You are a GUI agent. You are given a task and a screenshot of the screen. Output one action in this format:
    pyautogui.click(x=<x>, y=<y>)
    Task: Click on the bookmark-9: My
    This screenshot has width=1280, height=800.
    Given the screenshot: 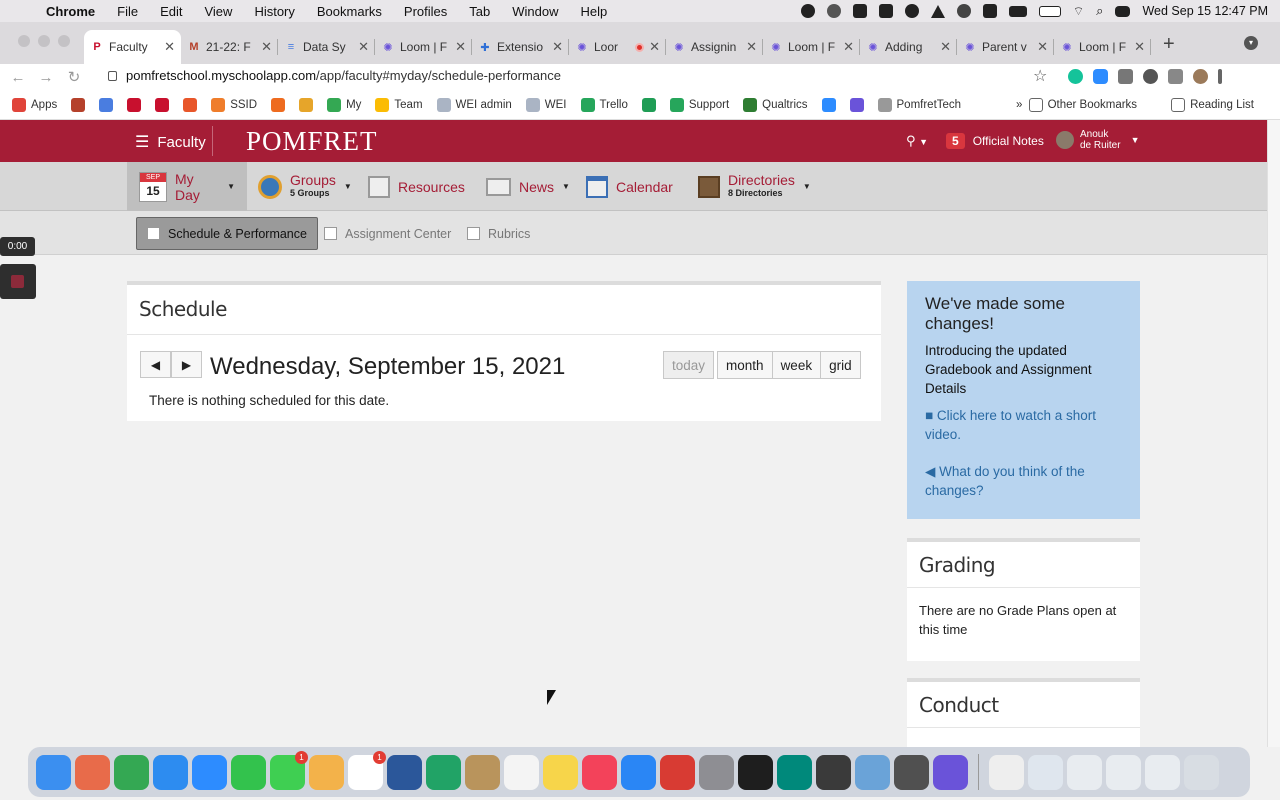 What is the action you would take?
    pyautogui.click(x=344, y=104)
    